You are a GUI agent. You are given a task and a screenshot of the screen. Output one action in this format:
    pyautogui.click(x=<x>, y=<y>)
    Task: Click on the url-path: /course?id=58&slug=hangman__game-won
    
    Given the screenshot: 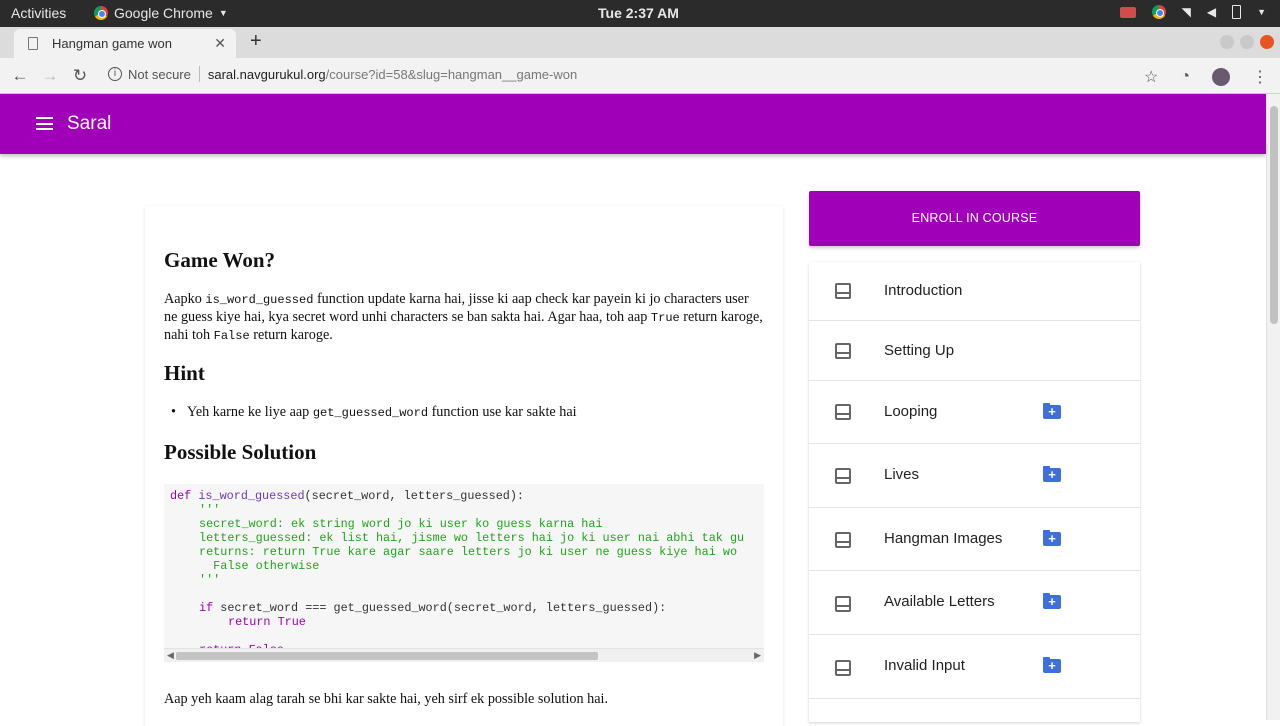 What is the action you would take?
    pyautogui.click(x=452, y=74)
    